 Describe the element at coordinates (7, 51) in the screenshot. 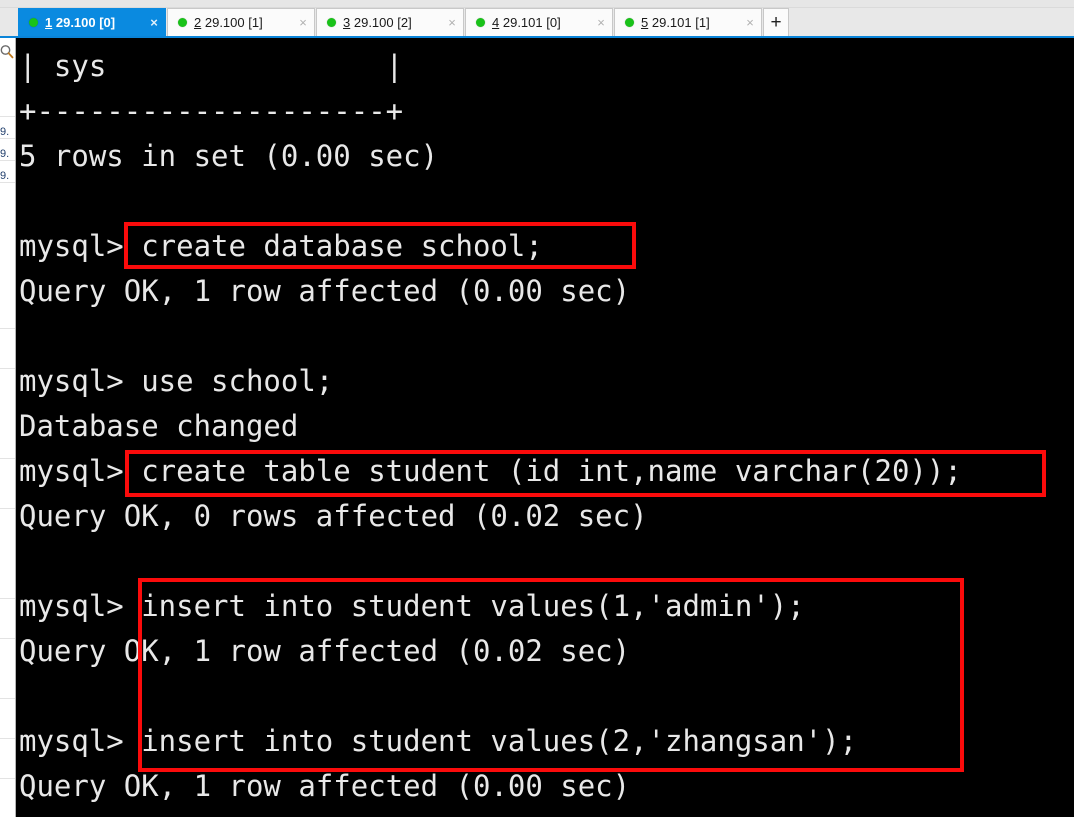

I see `search-icon` at that location.